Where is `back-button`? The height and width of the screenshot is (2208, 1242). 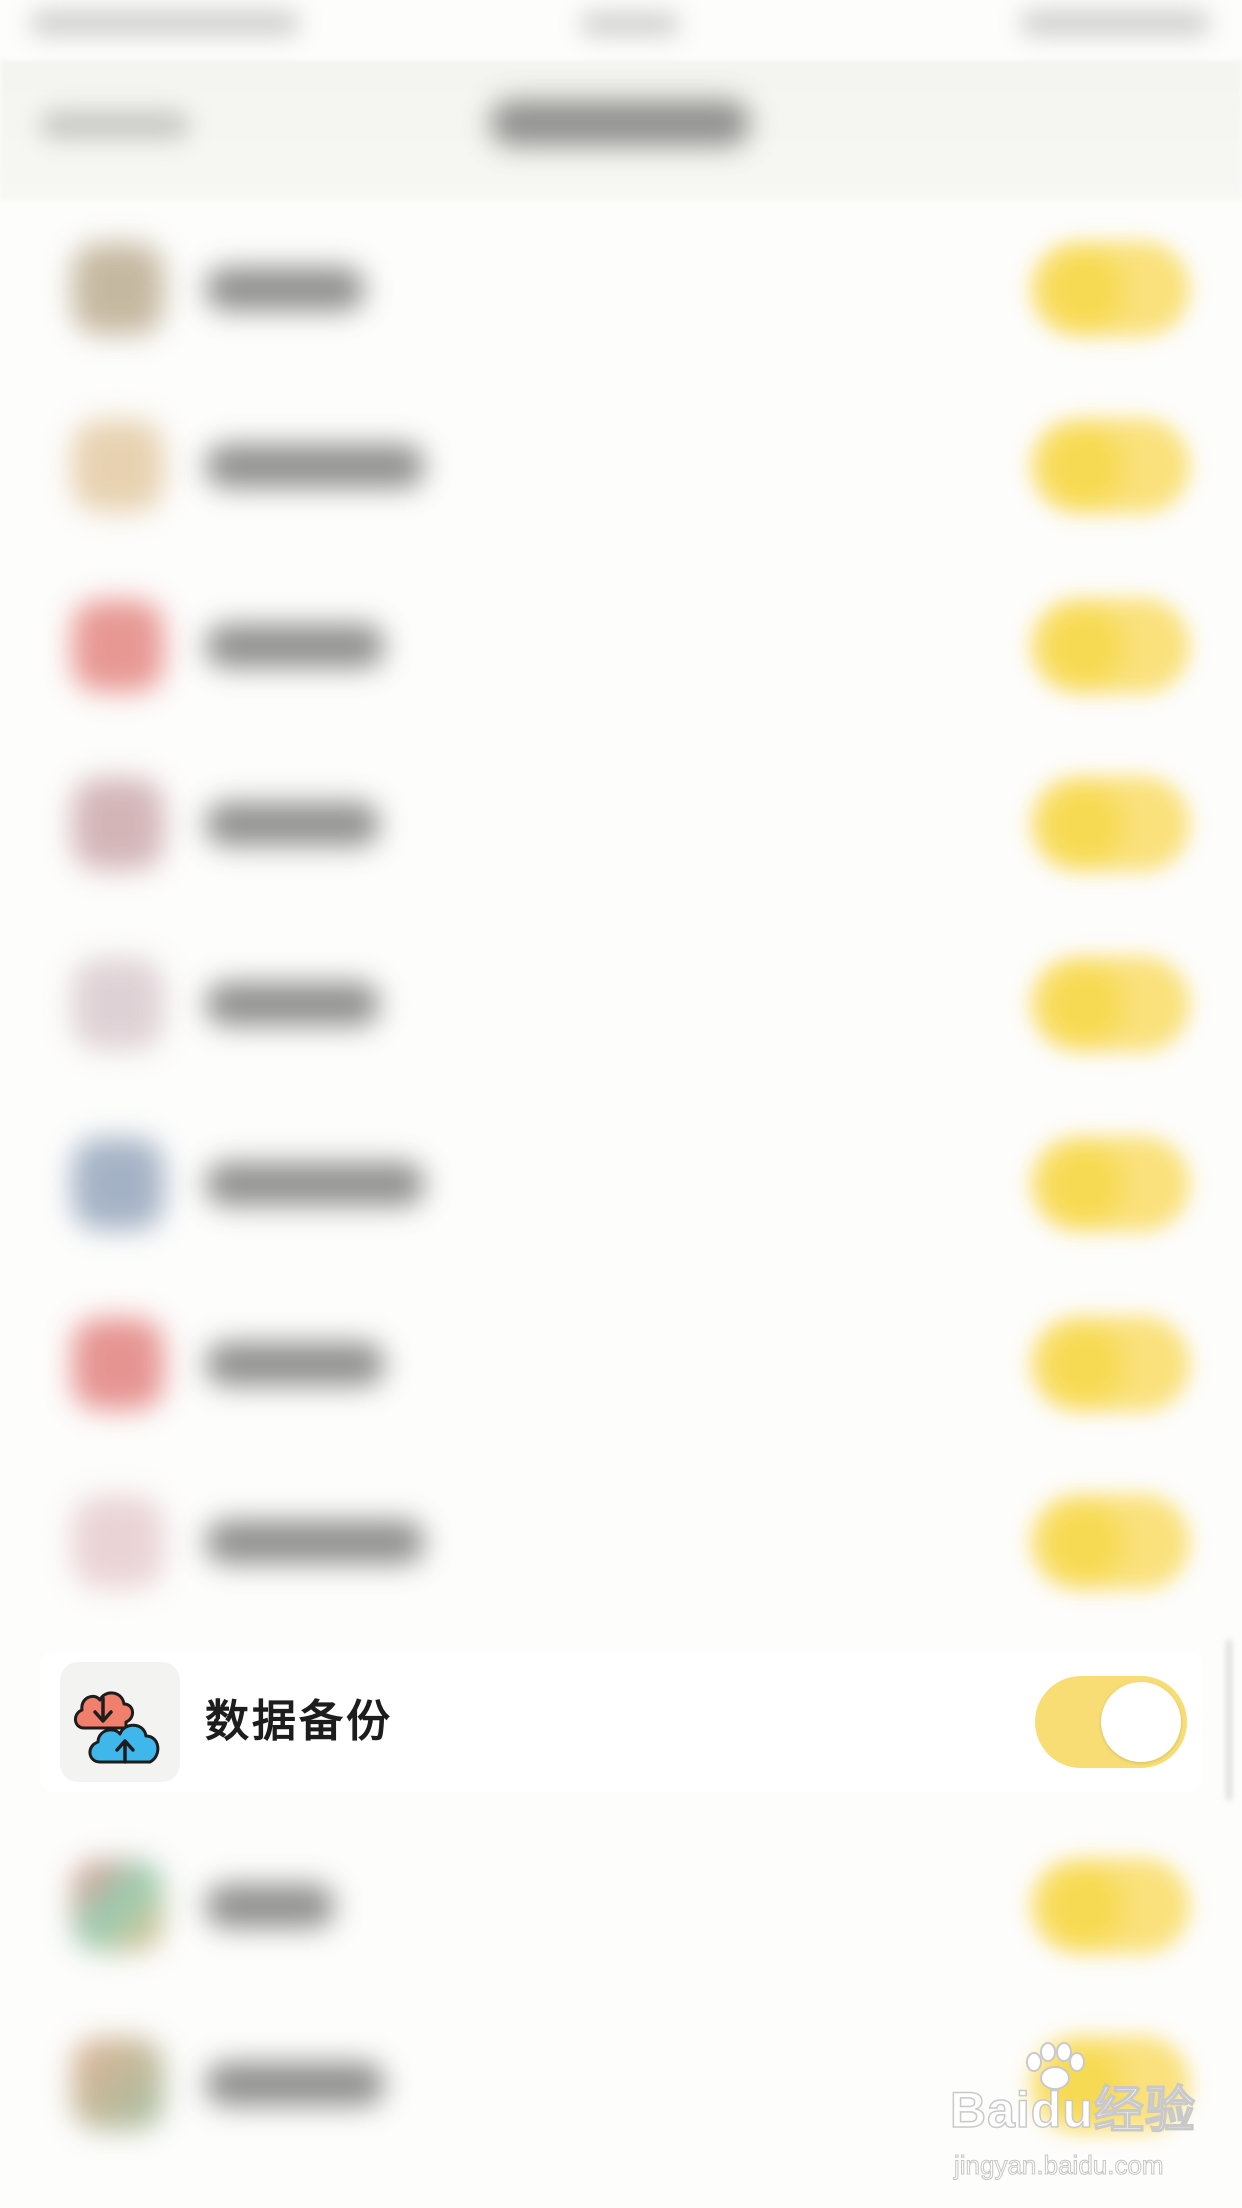
back-button is located at coordinates (115, 125).